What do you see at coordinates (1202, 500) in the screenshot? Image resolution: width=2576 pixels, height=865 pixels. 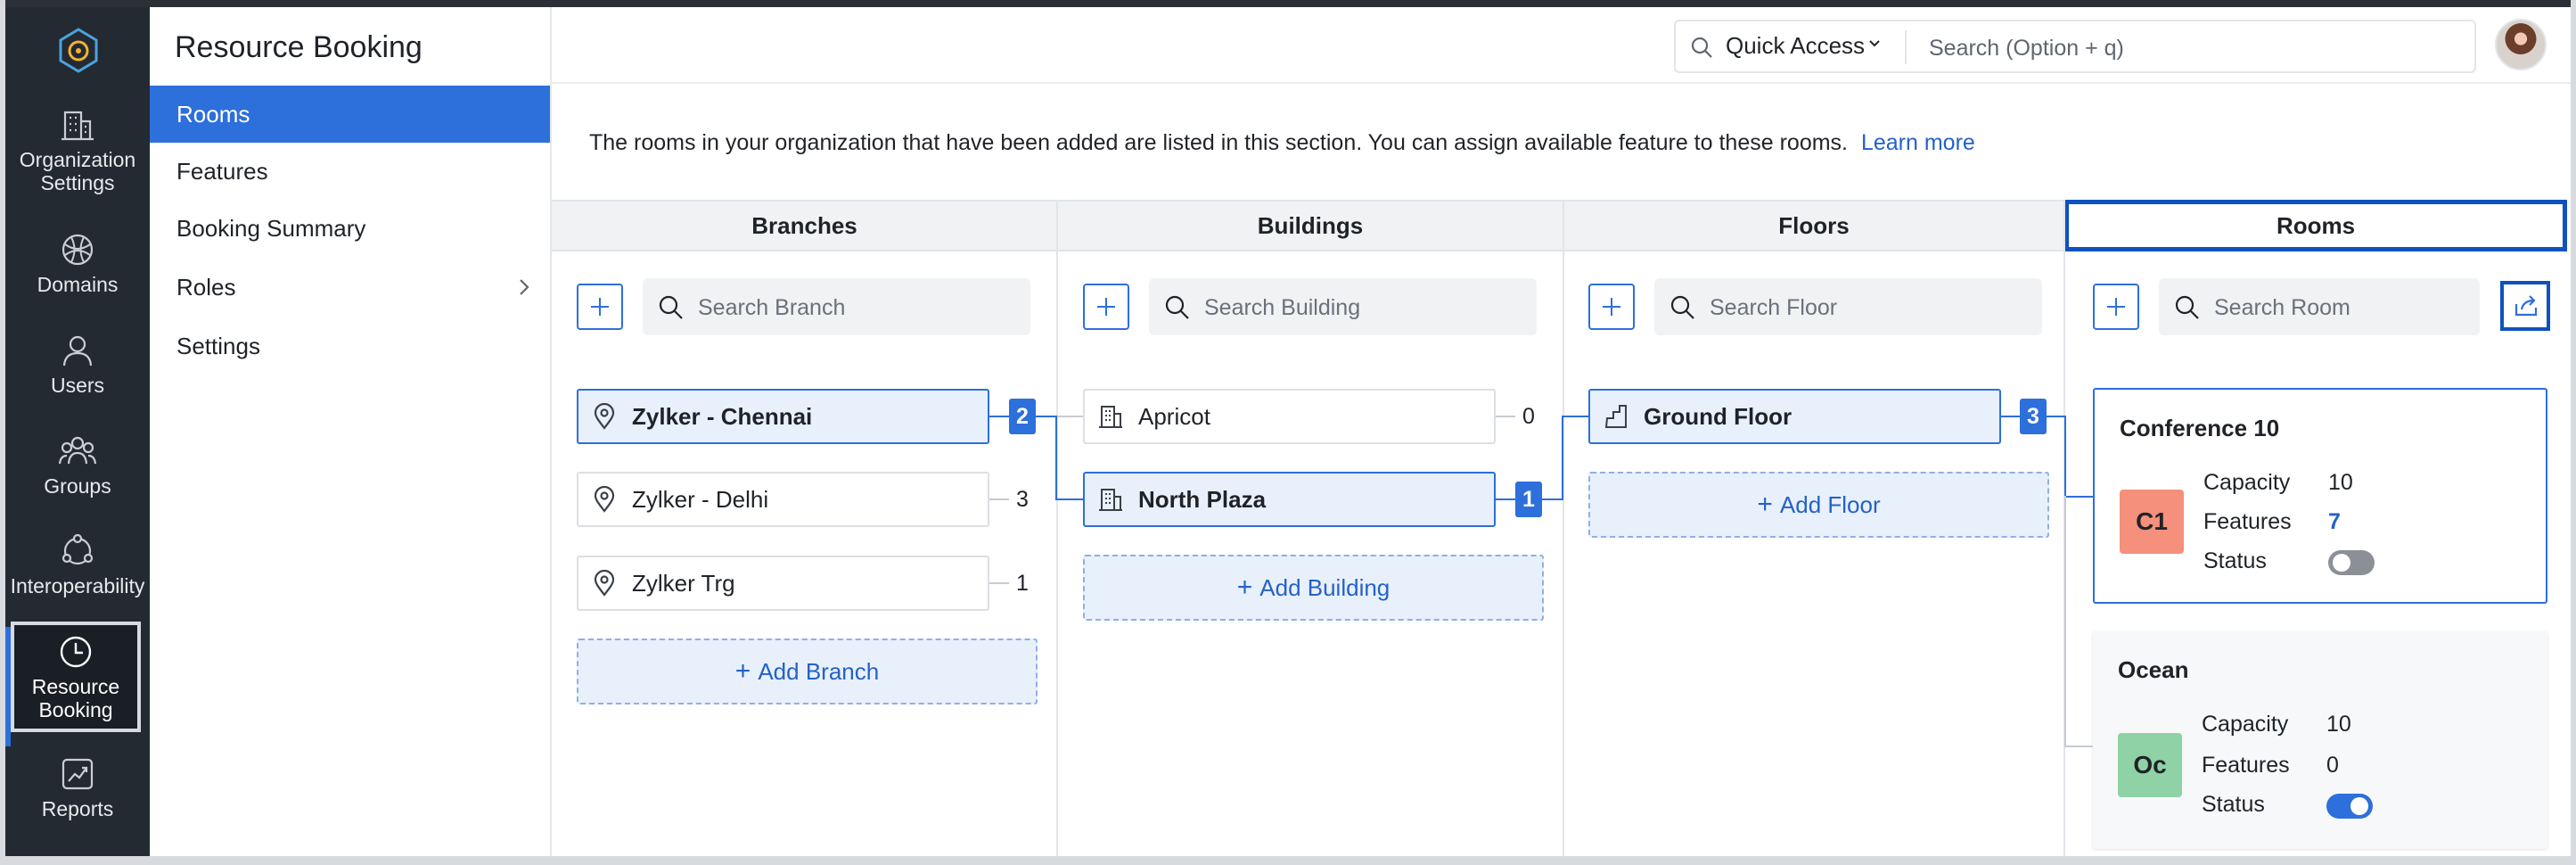 I see `building-name: North Plaza` at bounding box center [1202, 500].